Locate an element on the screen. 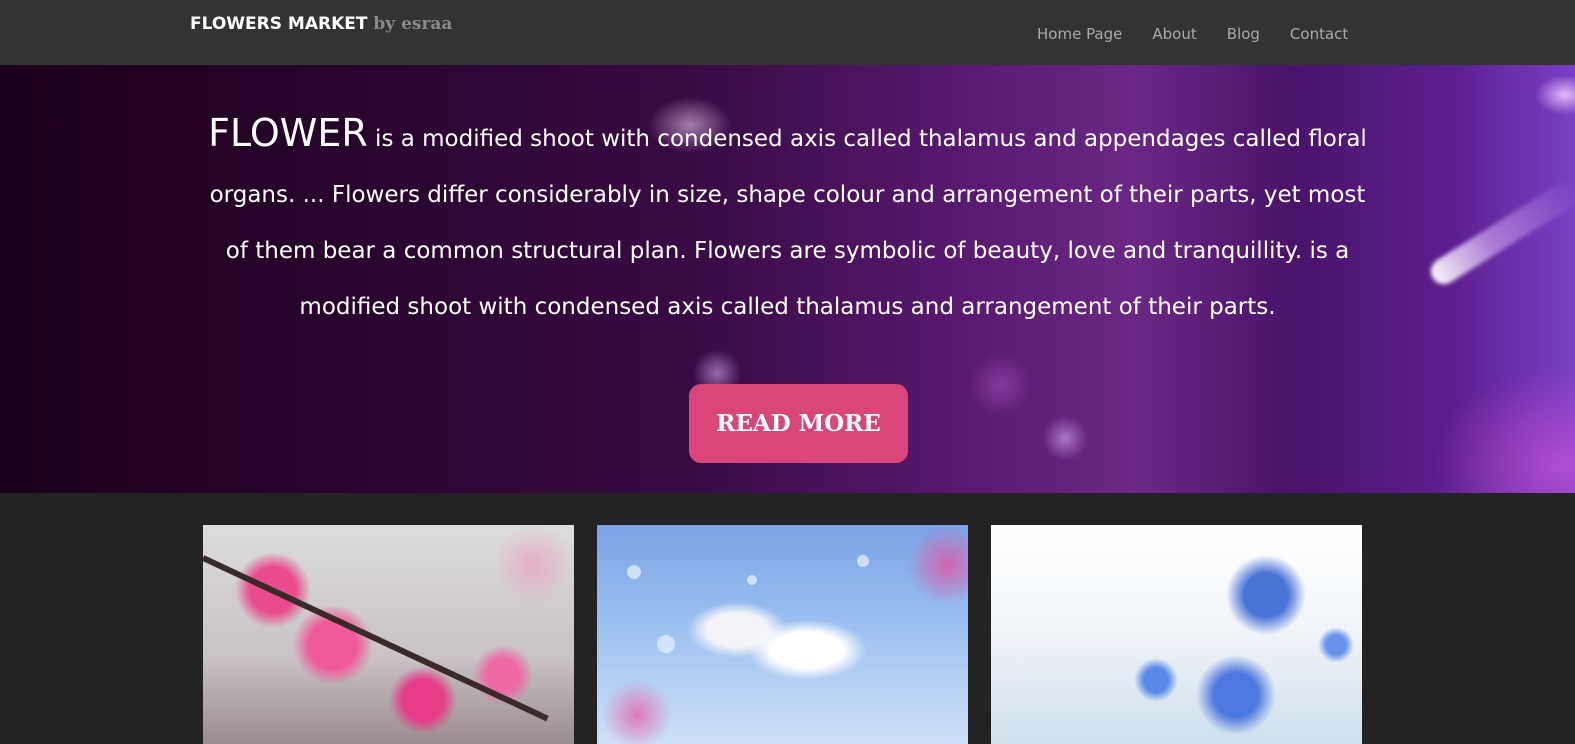  read-more-button: READ MORE is located at coordinates (798, 423).